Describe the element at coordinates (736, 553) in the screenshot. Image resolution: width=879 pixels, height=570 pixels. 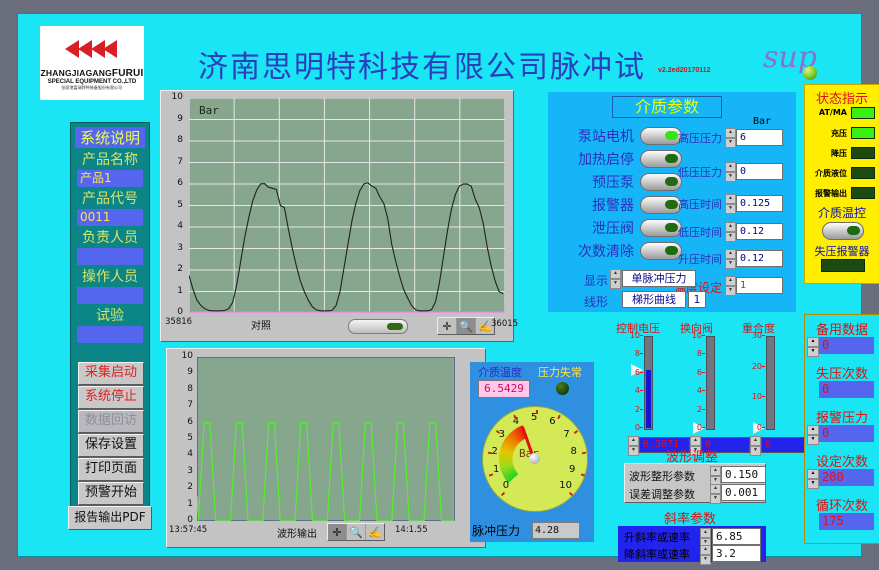
I see `input-fall-slope: 3.2` at that location.